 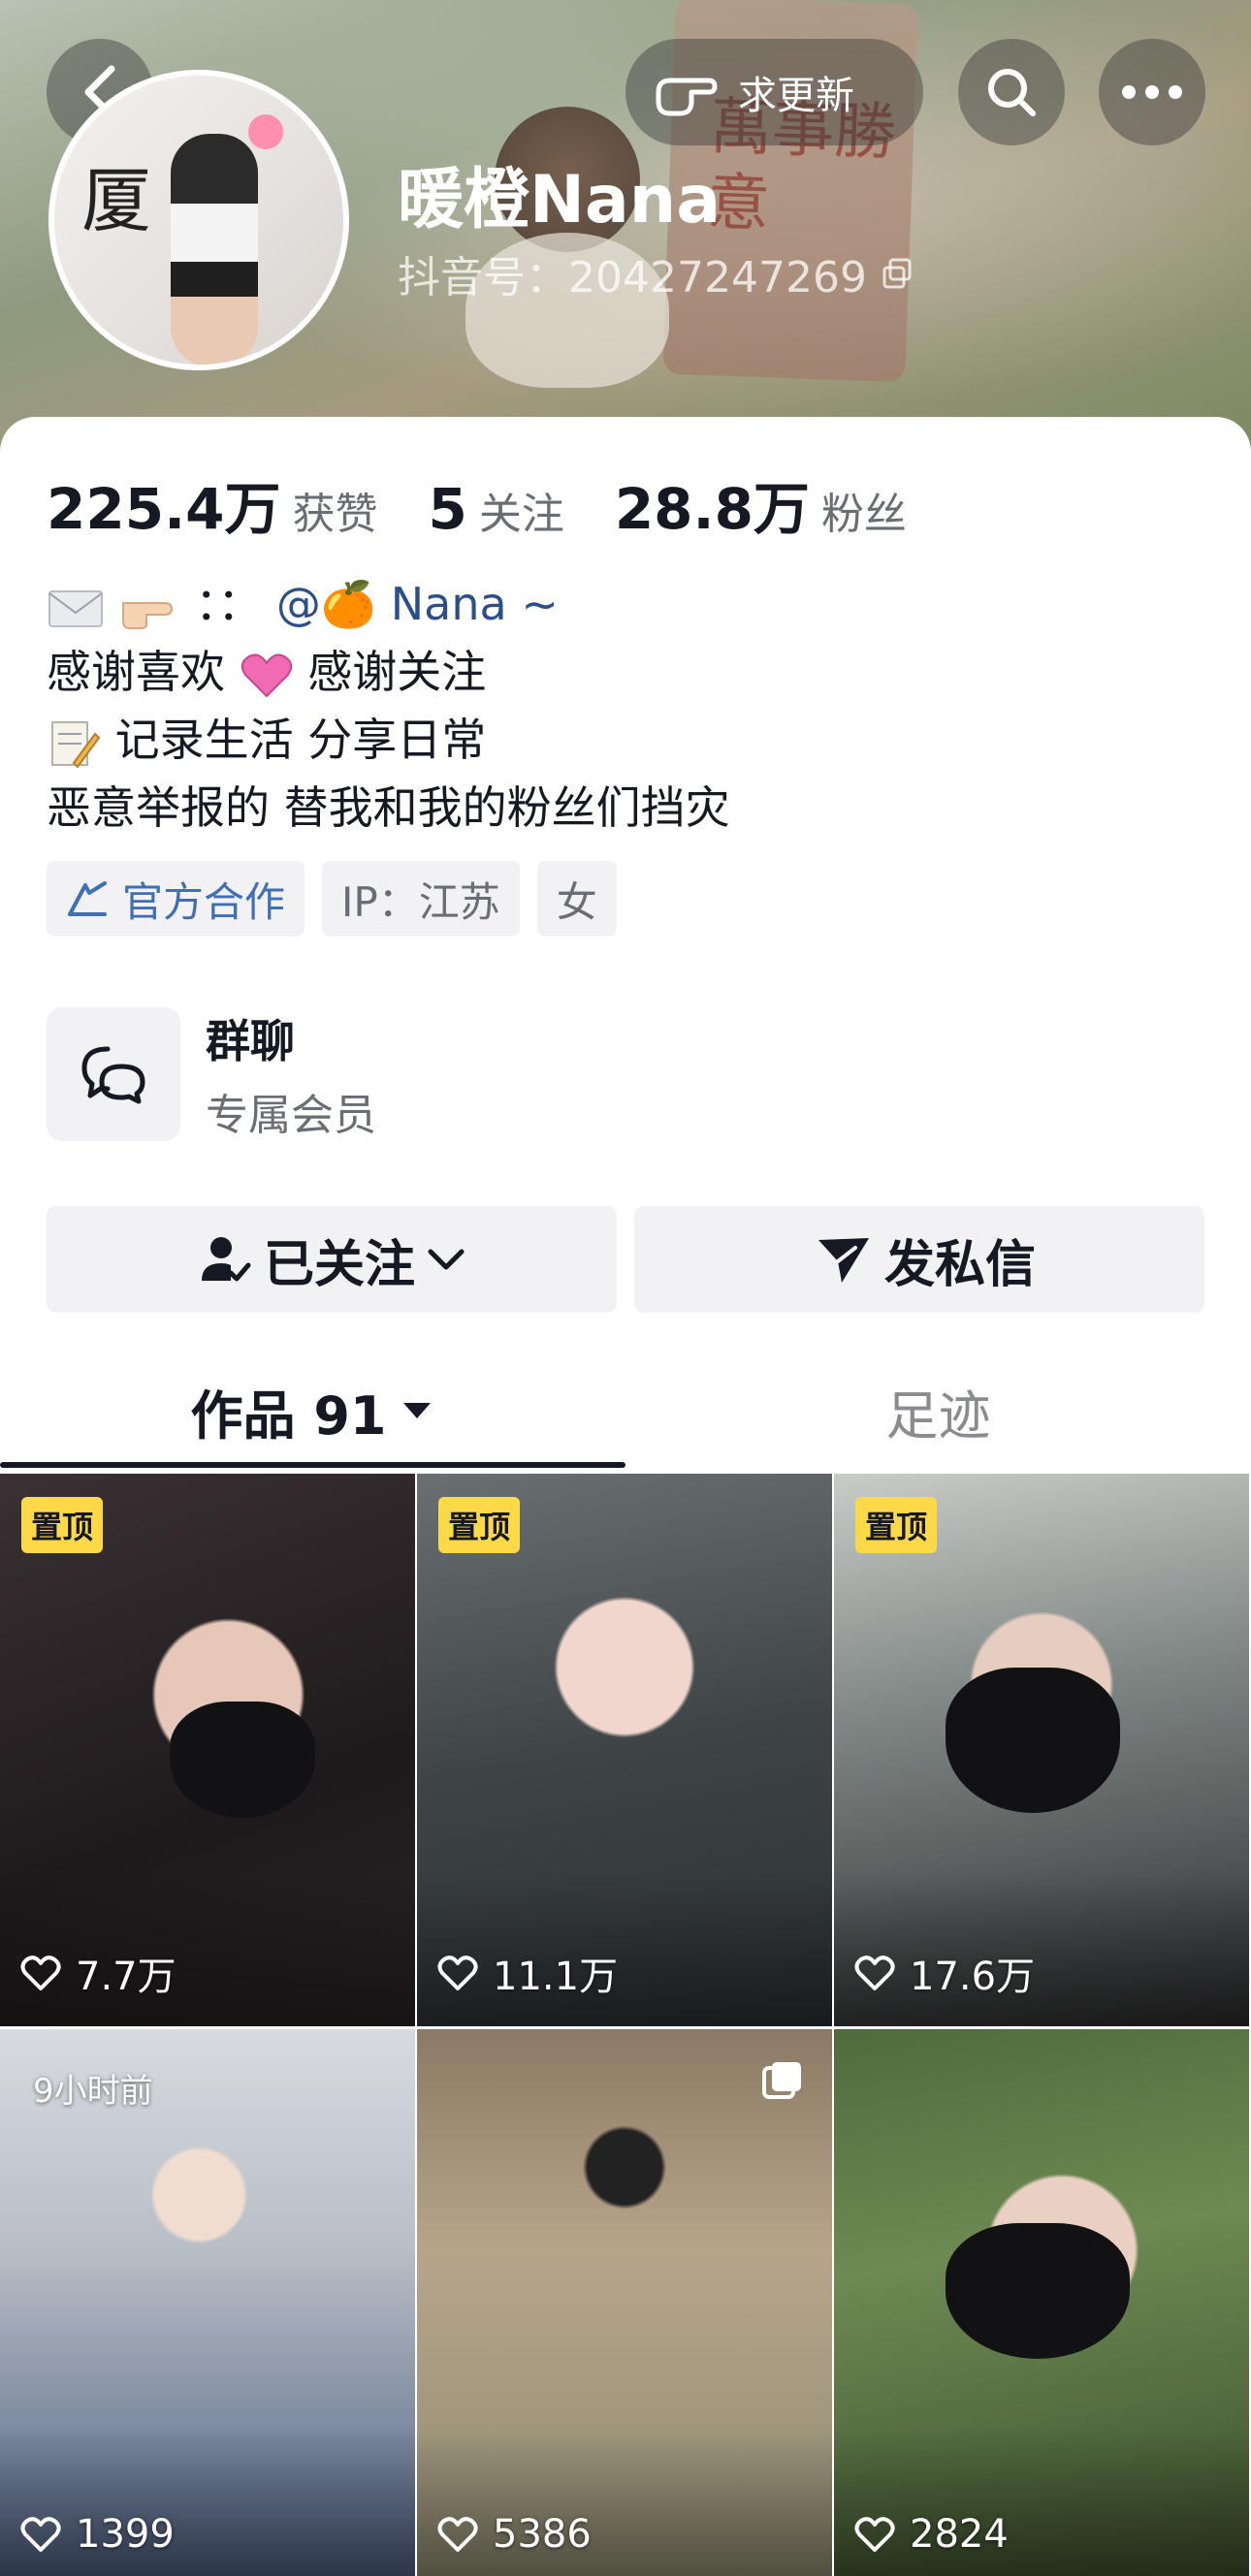 What do you see at coordinates (397, 672) in the screenshot?
I see `bio-line-2b: 感谢关注` at bounding box center [397, 672].